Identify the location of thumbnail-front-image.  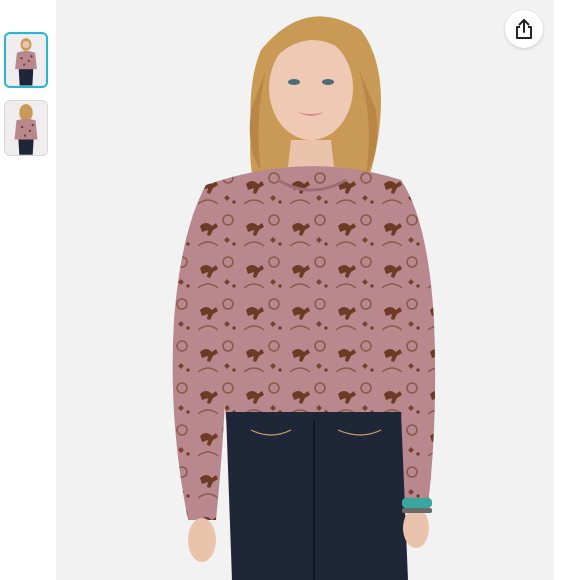
(26, 60).